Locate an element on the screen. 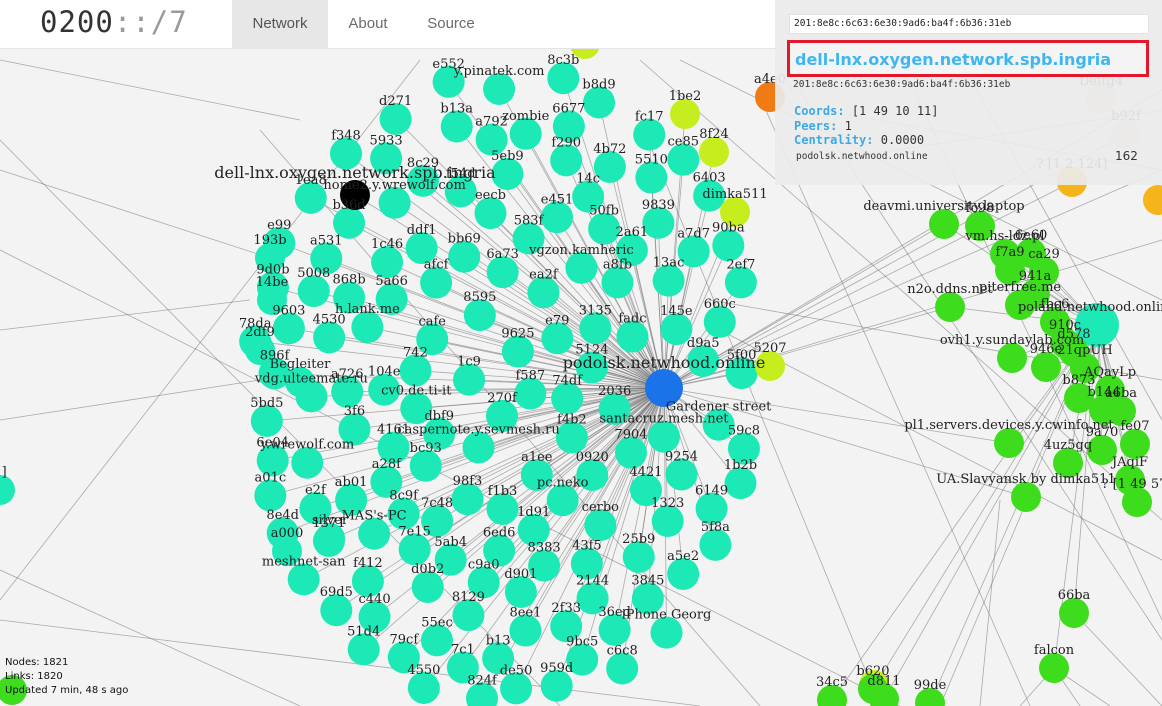 Image resolution: width=1162 pixels, height=706 pixels. search-input is located at coordinates (969, 24).